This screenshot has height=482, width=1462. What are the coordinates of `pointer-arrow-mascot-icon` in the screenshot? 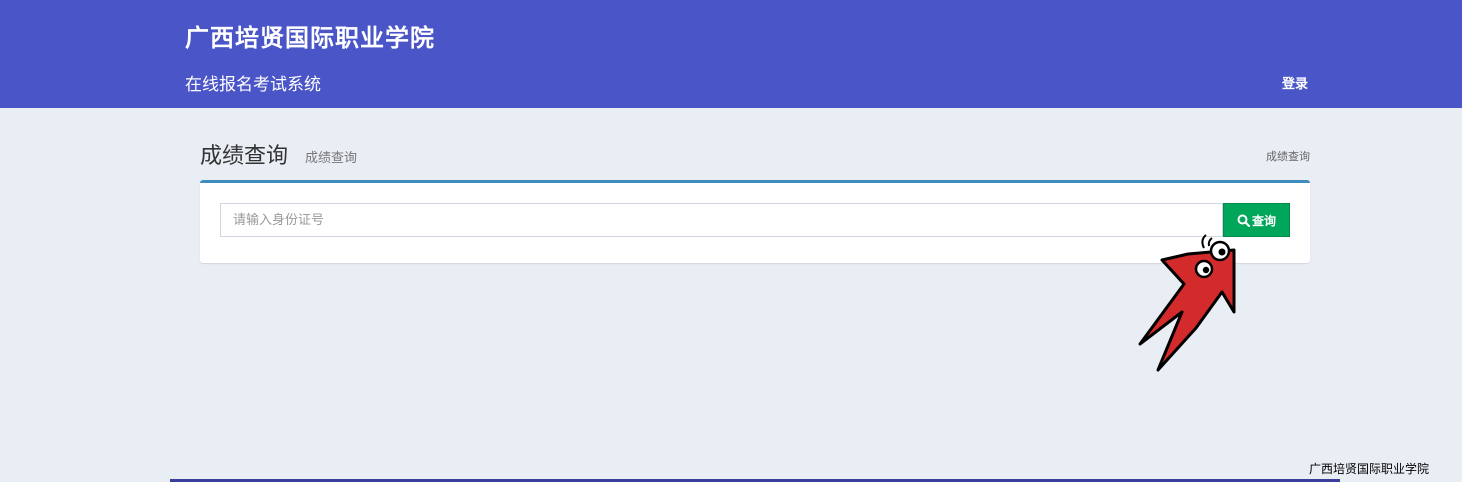 It's located at (1187, 303).